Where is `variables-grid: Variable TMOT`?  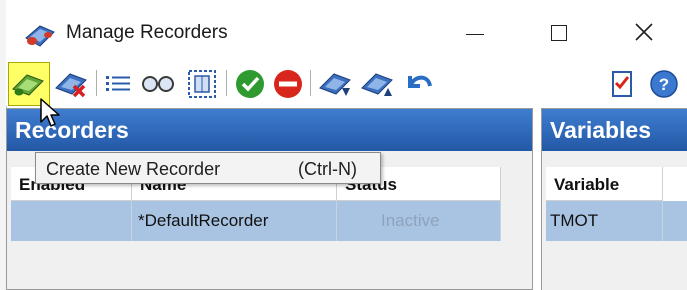 variables-grid: Variable TMOT is located at coordinates (616, 204).